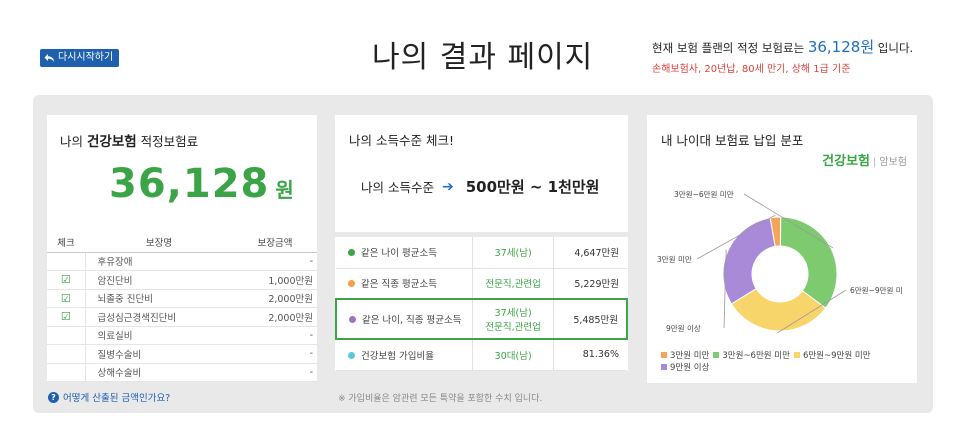 The width and height of the screenshot is (964, 441). I want to click on income-comparison-row: 같은 직종 평균소득 전문직,관련업 5,229만원, so click(481, 284).